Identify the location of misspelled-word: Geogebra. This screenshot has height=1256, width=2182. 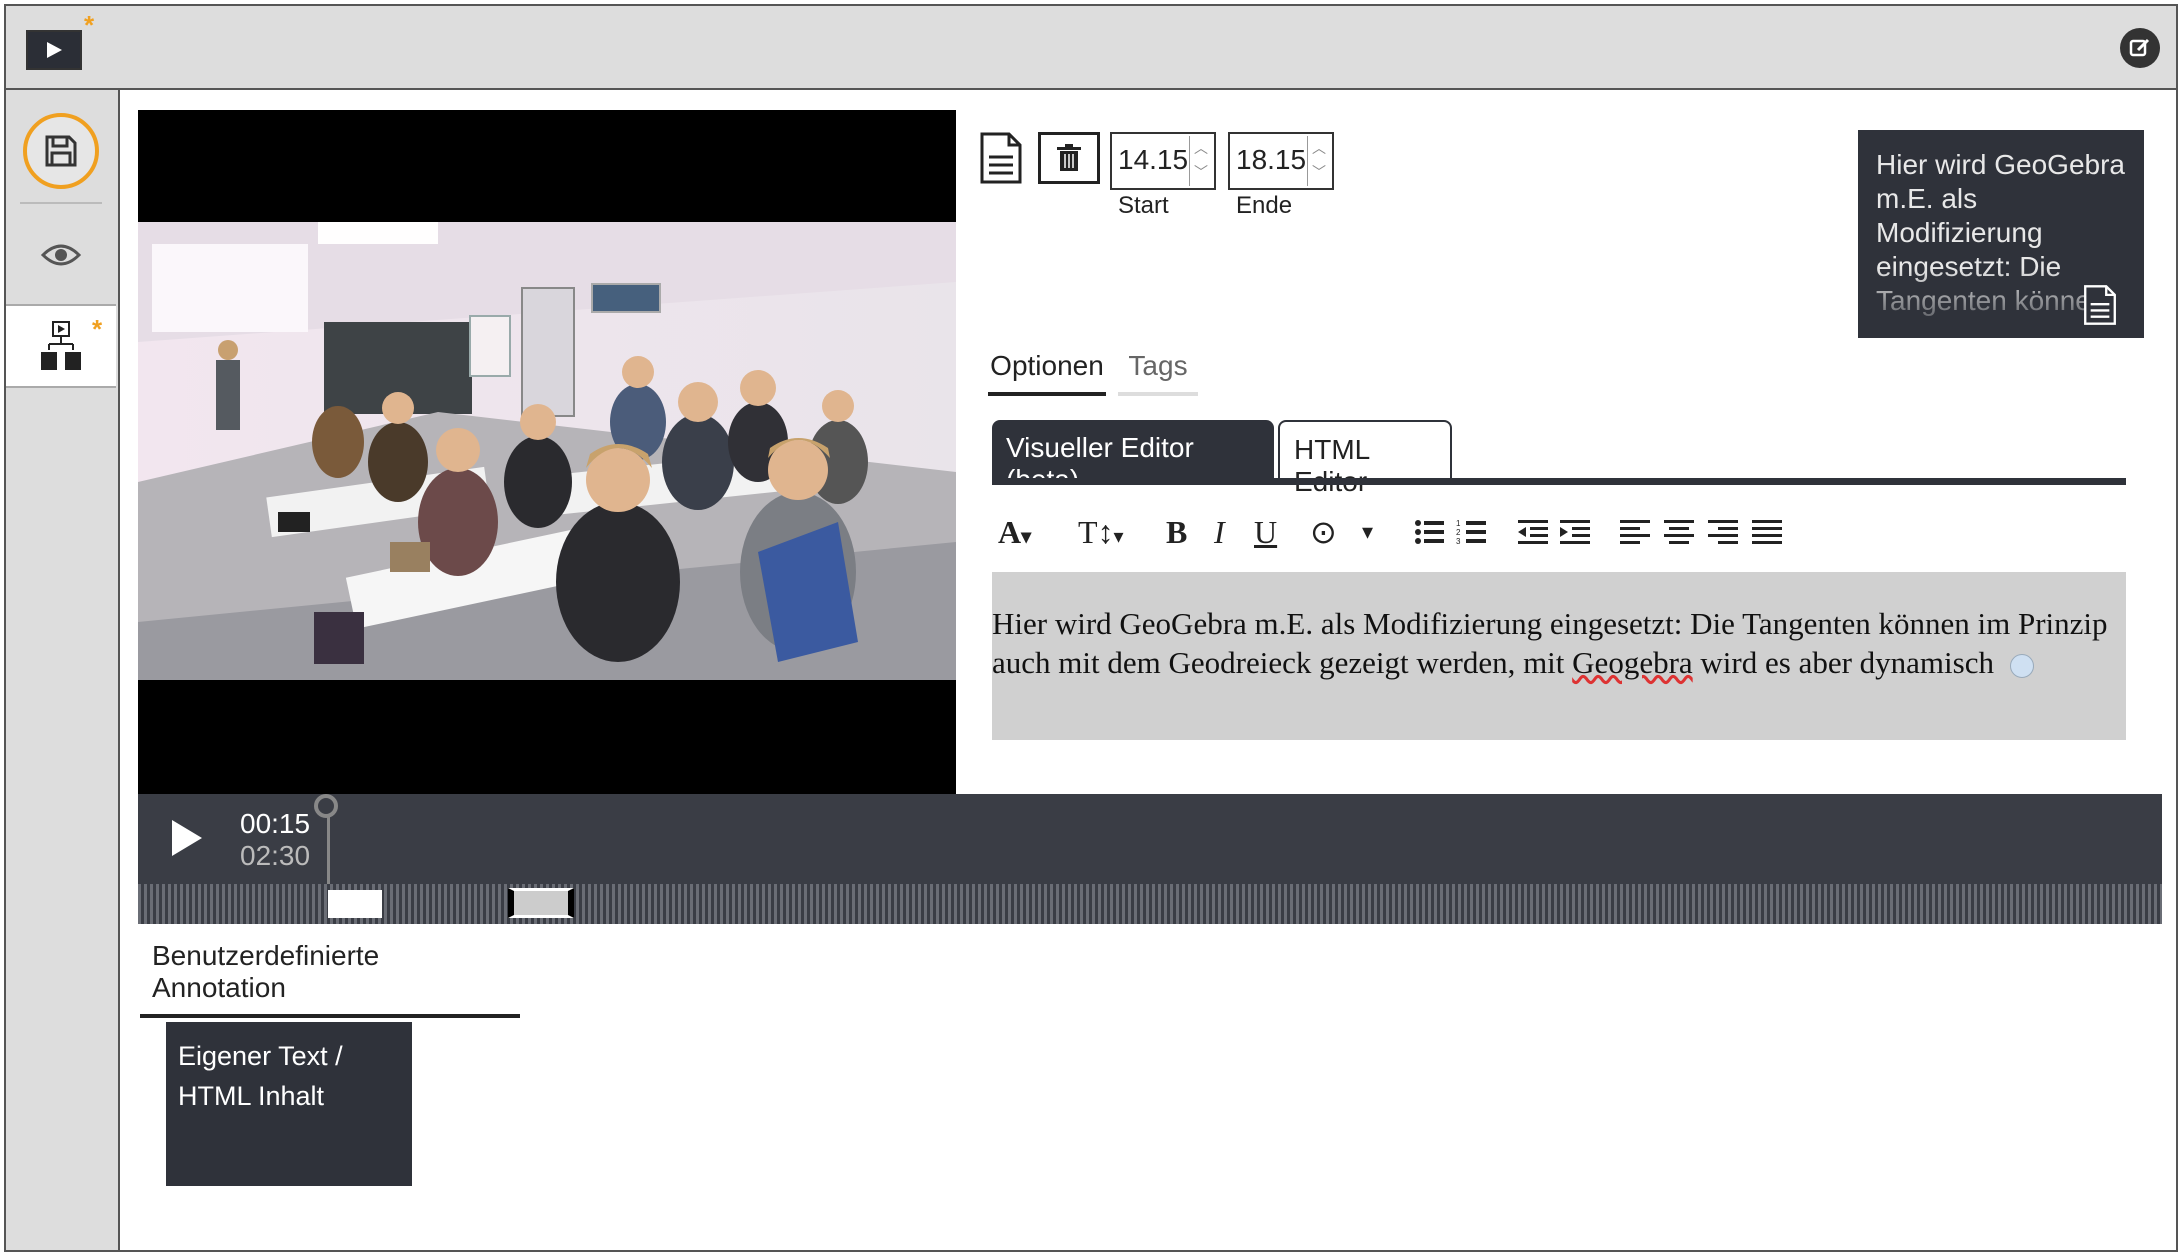
(1632, 662).